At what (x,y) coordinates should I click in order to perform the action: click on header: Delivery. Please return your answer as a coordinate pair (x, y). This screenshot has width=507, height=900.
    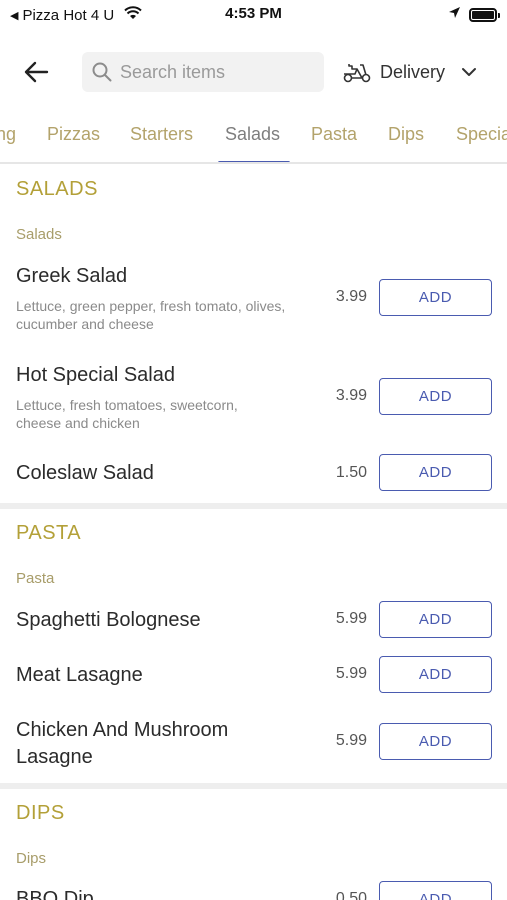
    Looking at the image, I should click on (253, 72).